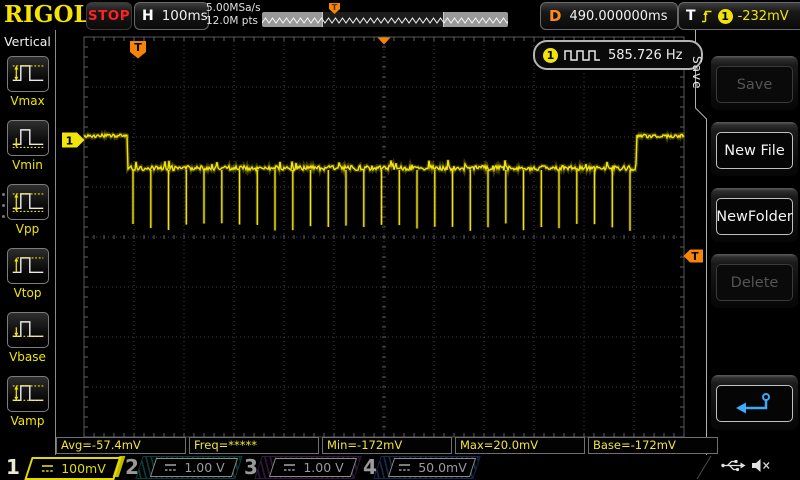  What do you see at coordinates (27, 101) in the screenshot?
I see `vmax-label: Vmax` at bounding box center [27, 101].